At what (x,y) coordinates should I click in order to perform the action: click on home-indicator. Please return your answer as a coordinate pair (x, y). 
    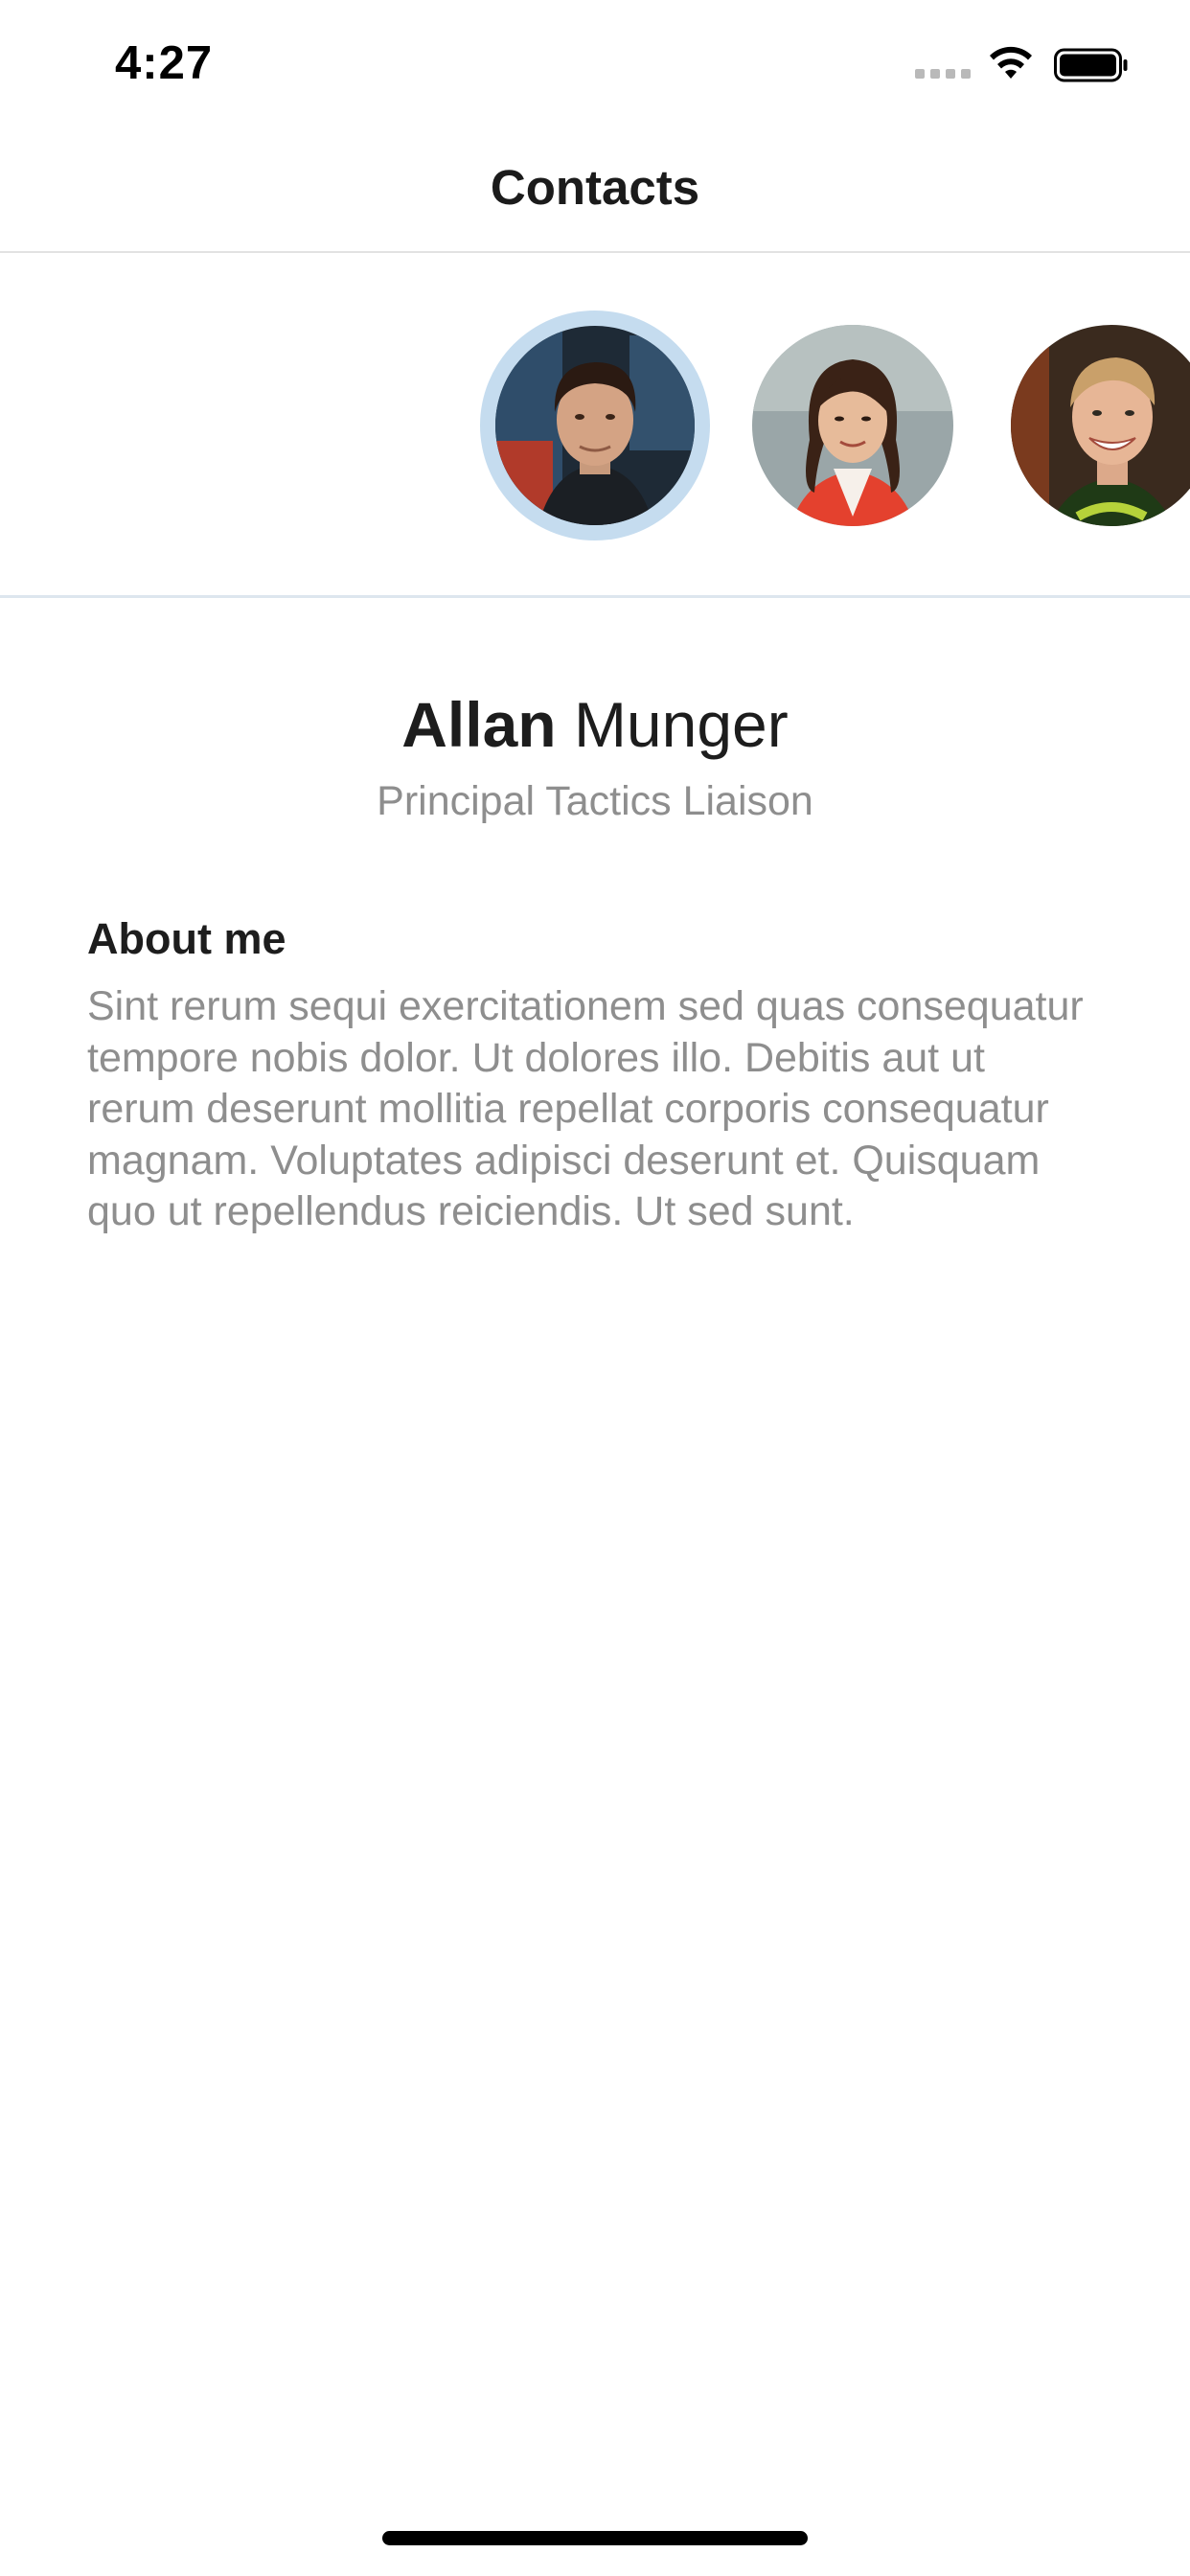
    Looking at the image, I should click on (595, 2538).